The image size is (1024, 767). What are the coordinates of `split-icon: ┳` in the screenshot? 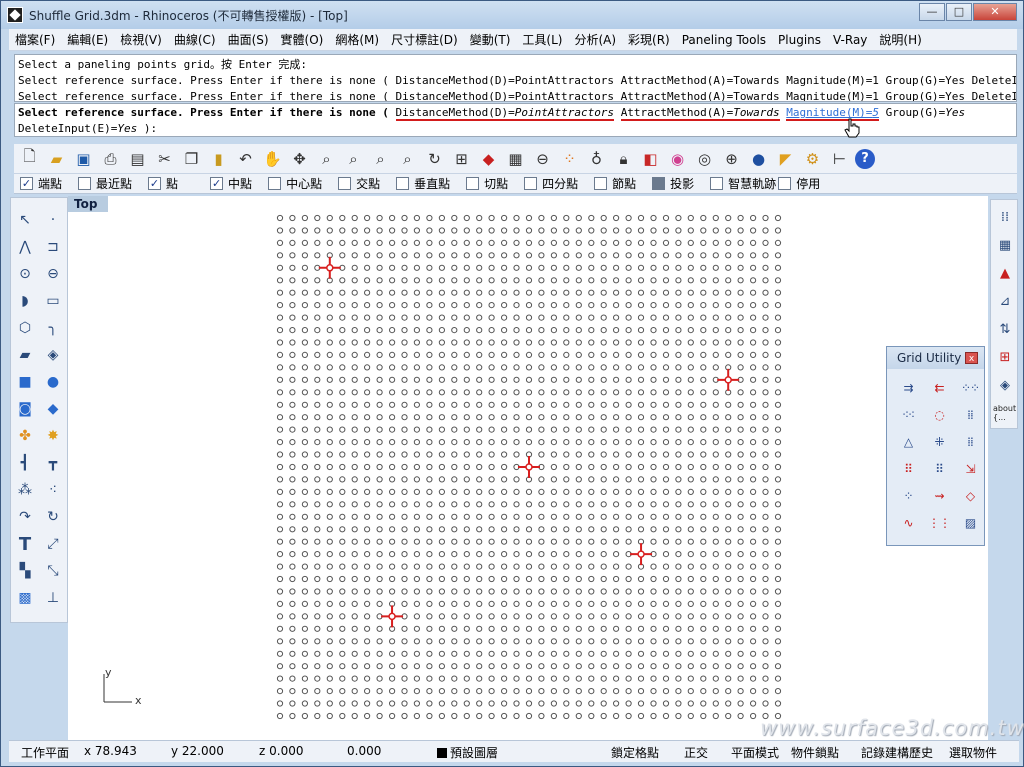 It's located at (53, 463).